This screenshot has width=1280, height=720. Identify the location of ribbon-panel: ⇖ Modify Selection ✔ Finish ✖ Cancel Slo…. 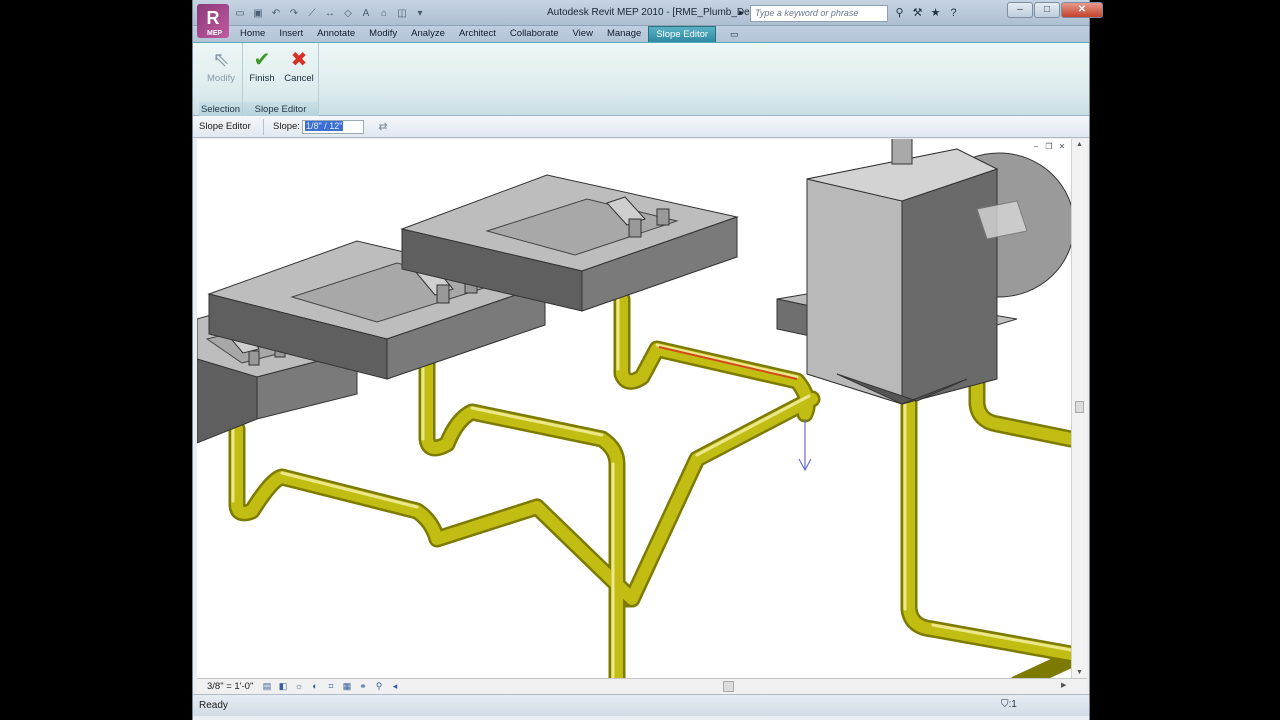
(641, 79).